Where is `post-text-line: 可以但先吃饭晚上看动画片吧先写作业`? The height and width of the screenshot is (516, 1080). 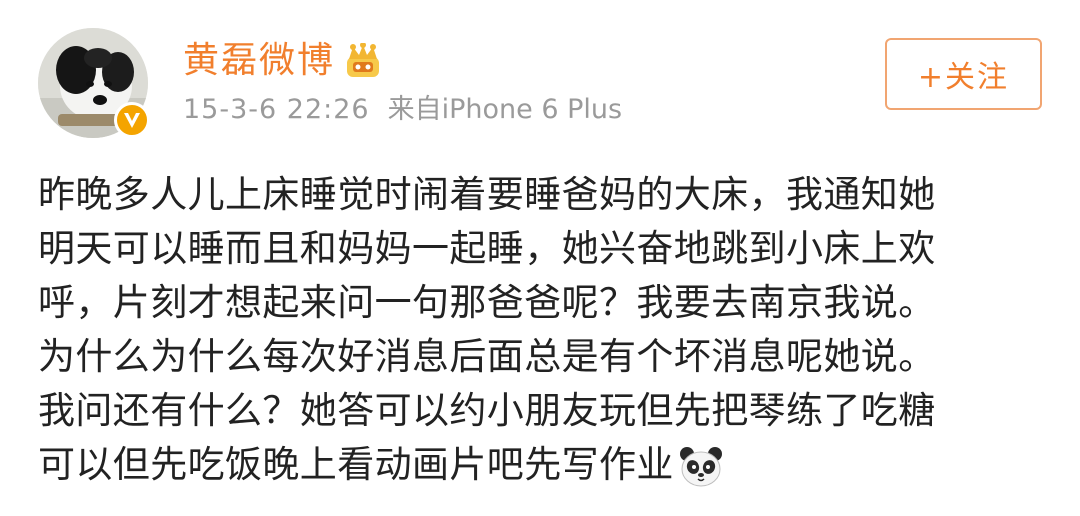
post-text-line: 可以但先吃饭晚上看动画片吧先写作业 is located at coordinates (356, 464).